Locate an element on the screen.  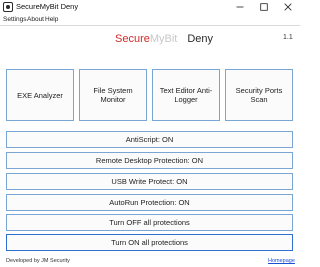
window-title: SecureMyBit Deny is located at coordinates (47, 6).